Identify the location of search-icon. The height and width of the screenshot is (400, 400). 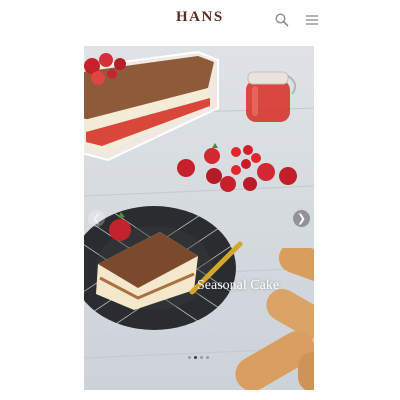
(282, 20).